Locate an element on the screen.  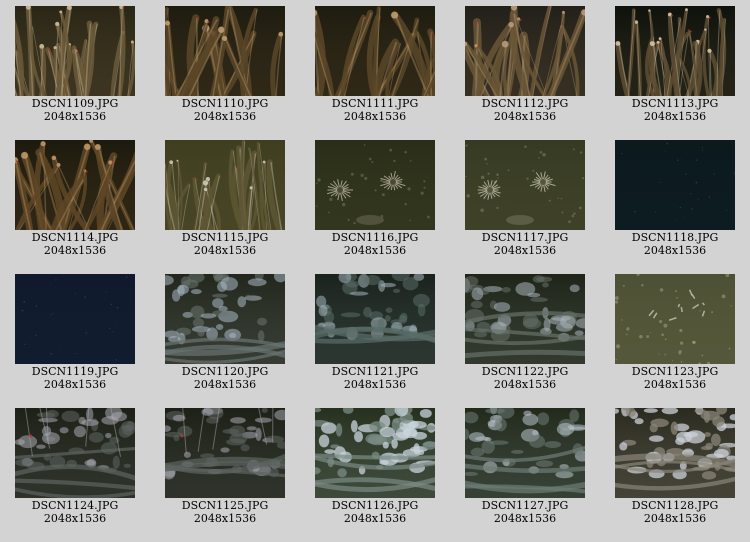
gallery-item: DSCN1120.JPG 2048x1536 is located at coordinates (225, 335).